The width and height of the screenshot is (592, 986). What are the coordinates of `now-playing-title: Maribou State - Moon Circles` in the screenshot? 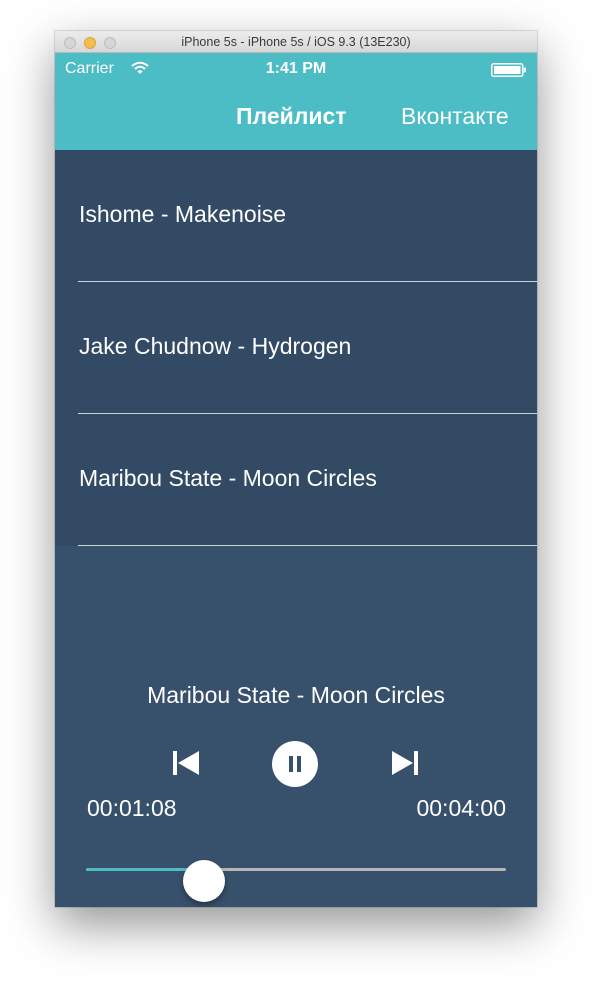 It's located at (296, 695).